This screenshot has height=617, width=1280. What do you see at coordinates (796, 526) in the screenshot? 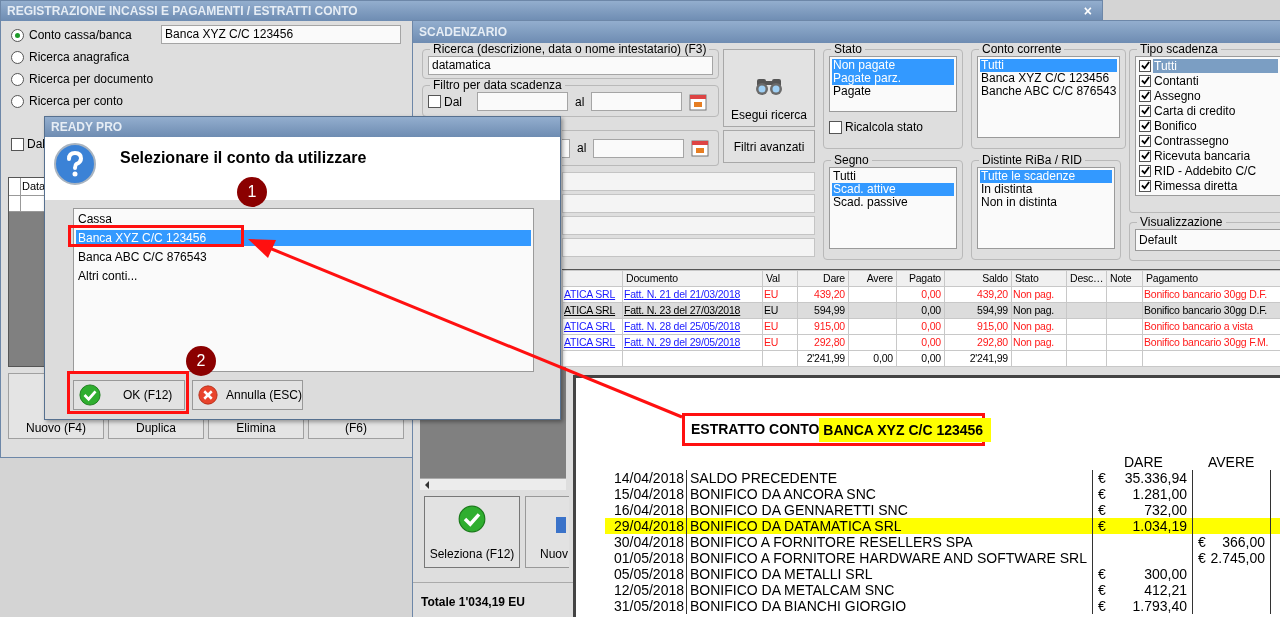
I see `description-cell: BONIFICO DA DATAMATICA SRL` at bounding box center [796, 526].